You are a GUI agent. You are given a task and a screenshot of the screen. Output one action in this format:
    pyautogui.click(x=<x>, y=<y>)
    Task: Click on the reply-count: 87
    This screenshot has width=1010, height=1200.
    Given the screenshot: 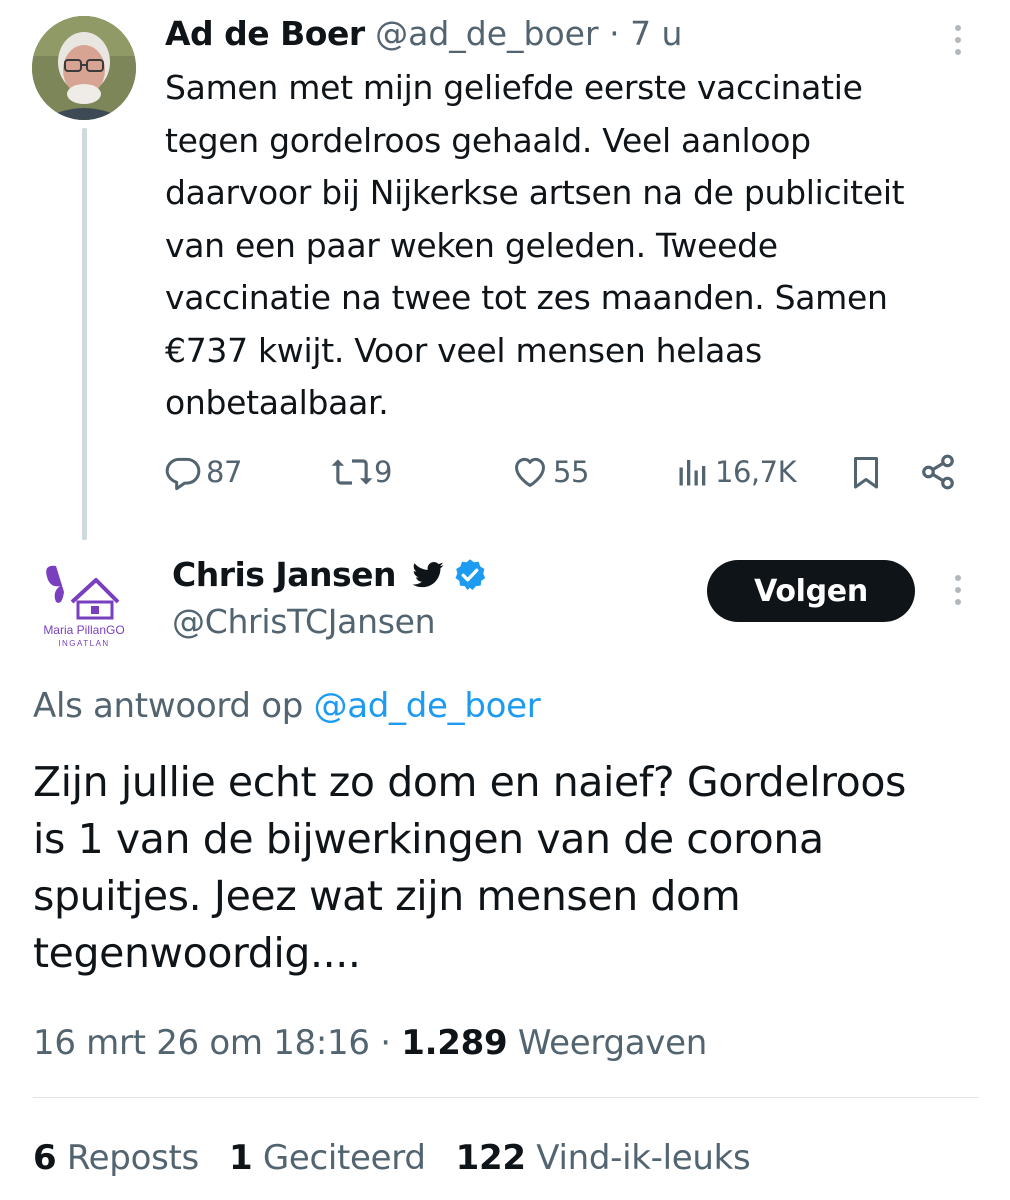 What is the action you would take?
    pyautogui.click(x=224, y=472)
    